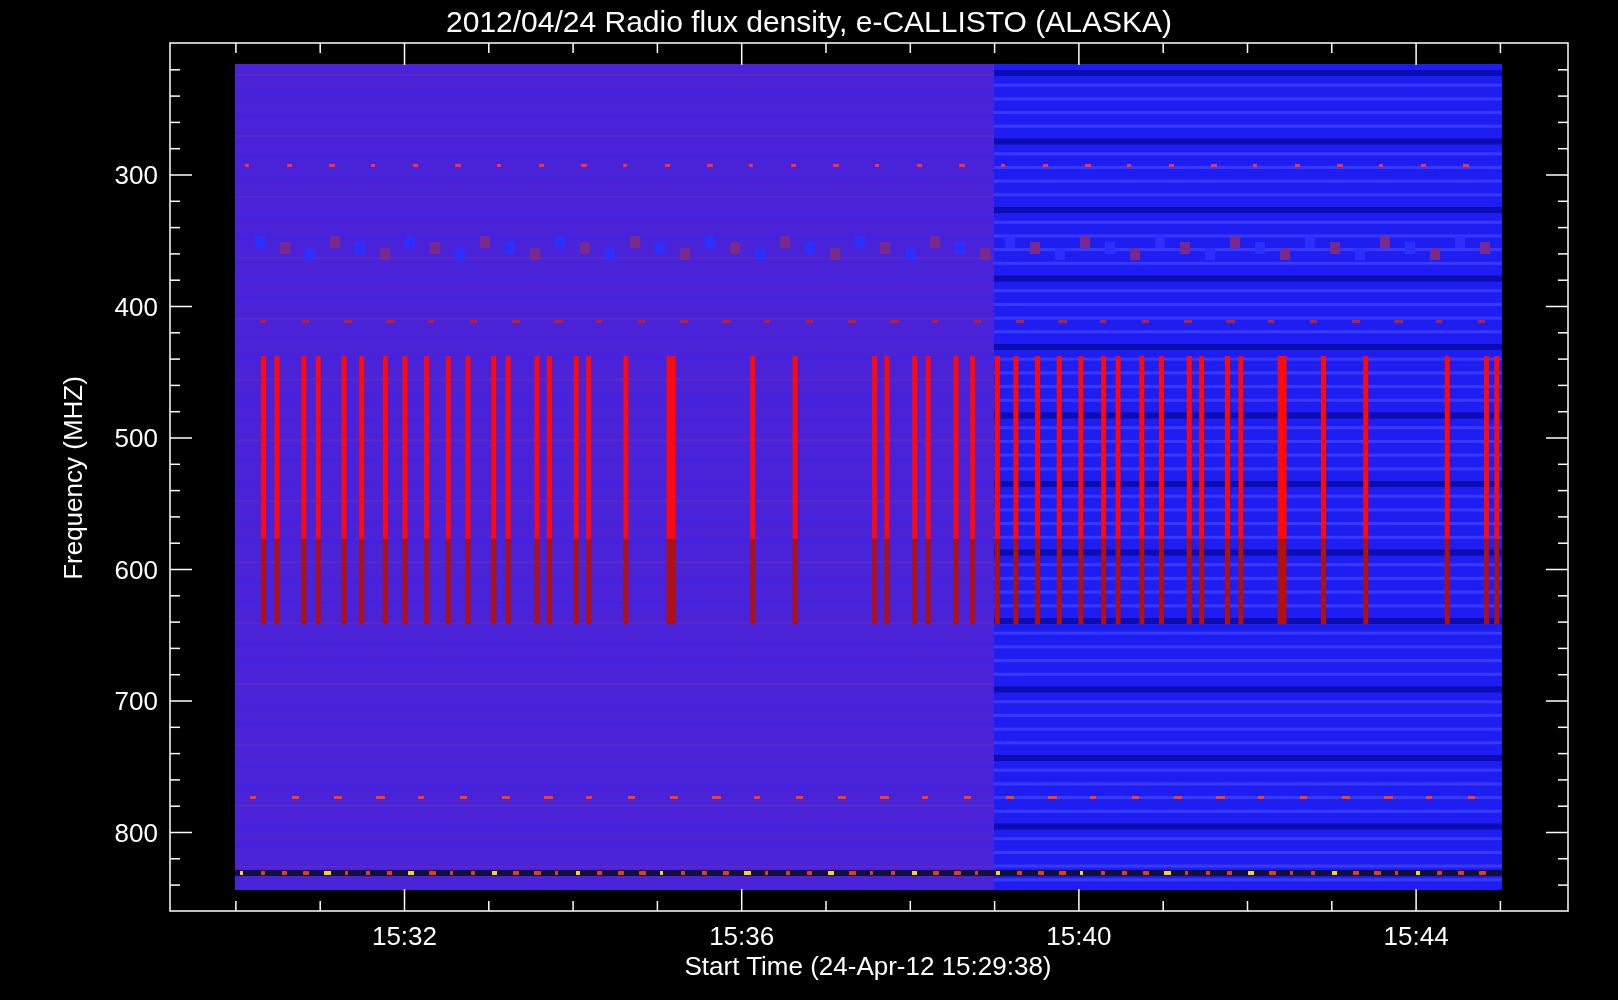  What do you see at coordinates (742, 936) in the screenshot?
I see `x-tick-label: 15:36` at bounding box center [742, 936].